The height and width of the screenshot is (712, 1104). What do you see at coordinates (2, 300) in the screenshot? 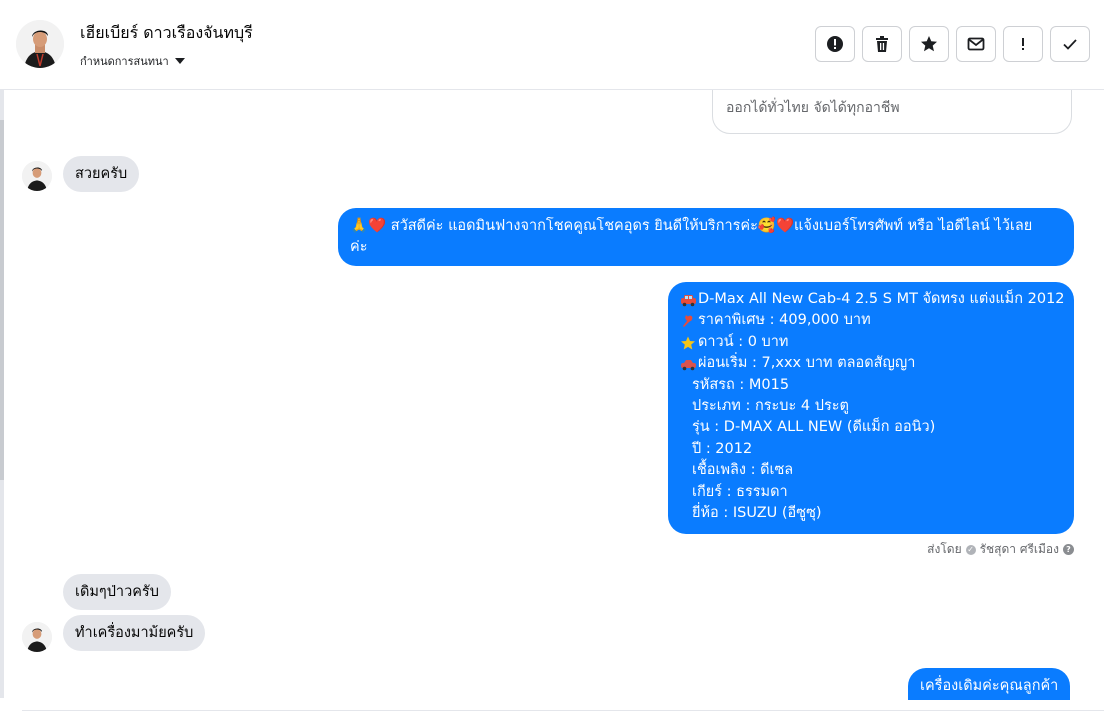
I see `scrollbar-thumb` at bounding box center [2, 300].